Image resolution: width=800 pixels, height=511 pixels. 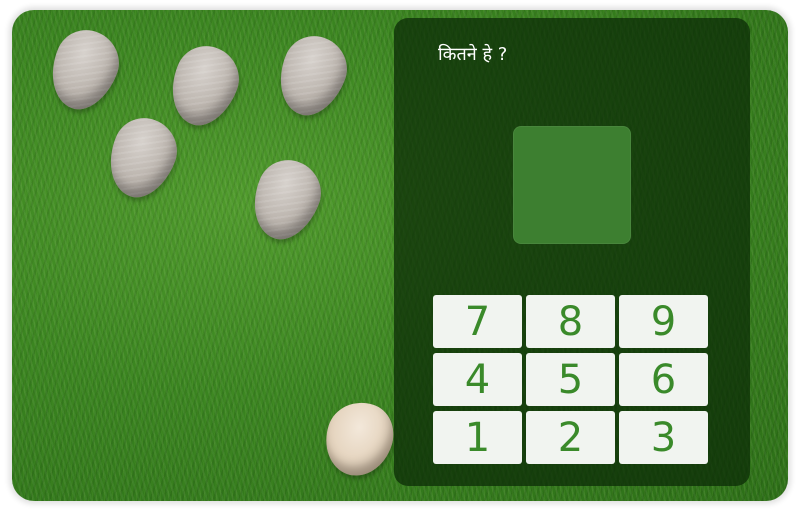 I want to click on question-text: कितने हे ?, so click(x=473, y=54).